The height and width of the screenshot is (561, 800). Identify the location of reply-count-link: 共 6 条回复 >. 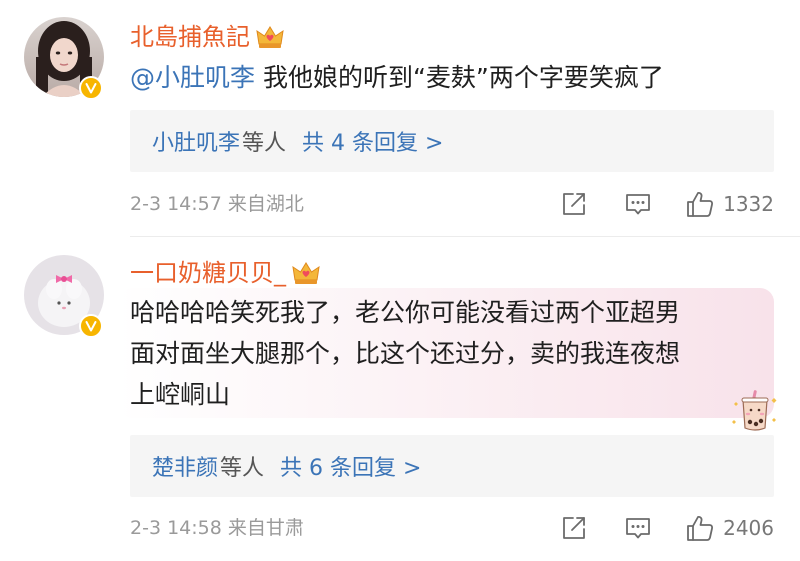
(350, 466).